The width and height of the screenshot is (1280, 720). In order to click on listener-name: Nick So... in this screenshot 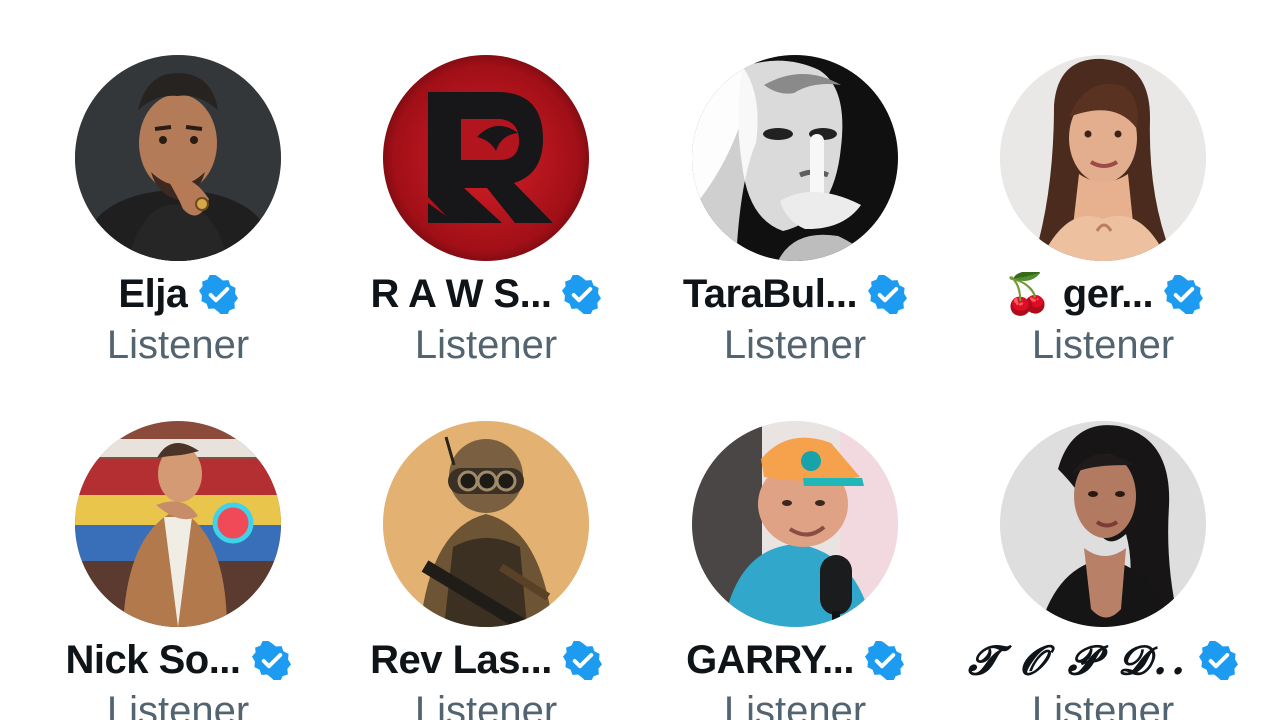, I will do `click(153, 660)`.